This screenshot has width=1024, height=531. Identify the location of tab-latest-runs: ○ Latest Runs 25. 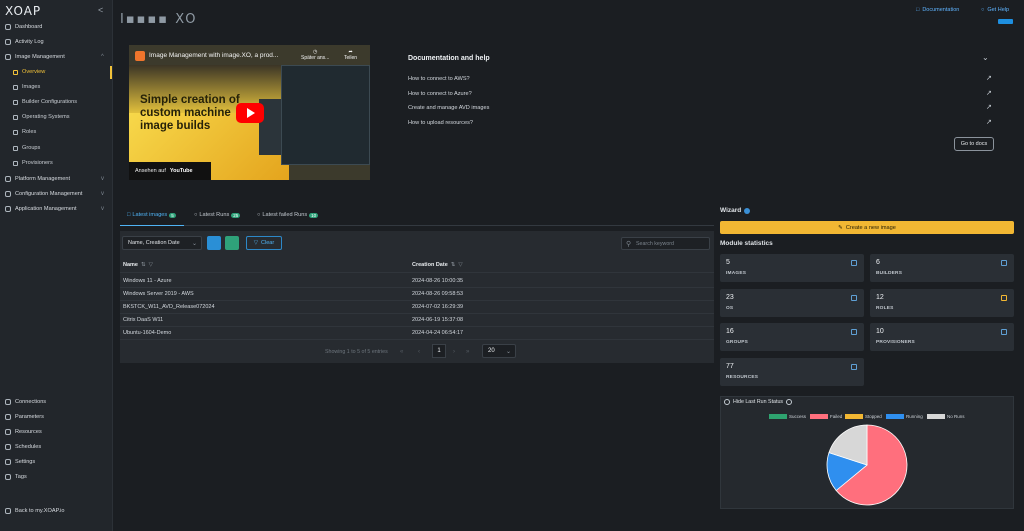
(217, 215).